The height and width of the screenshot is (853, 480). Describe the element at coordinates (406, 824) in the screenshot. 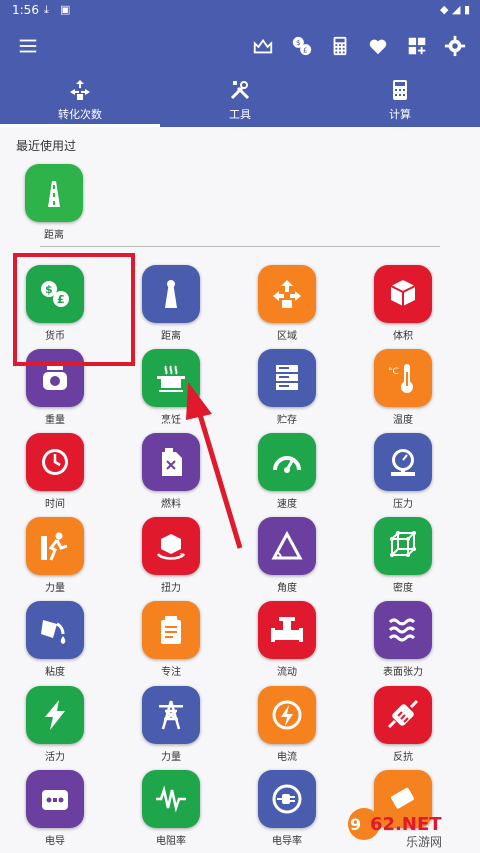

I see `watermark-brand: 62.NET` at that location.